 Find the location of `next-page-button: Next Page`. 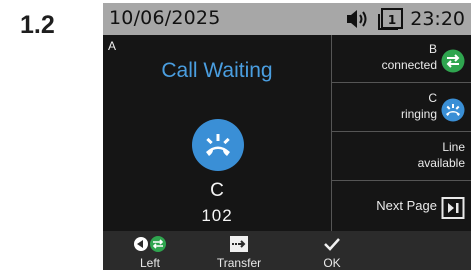

next-page-button: Next Page is located at coordinates (401, 206).